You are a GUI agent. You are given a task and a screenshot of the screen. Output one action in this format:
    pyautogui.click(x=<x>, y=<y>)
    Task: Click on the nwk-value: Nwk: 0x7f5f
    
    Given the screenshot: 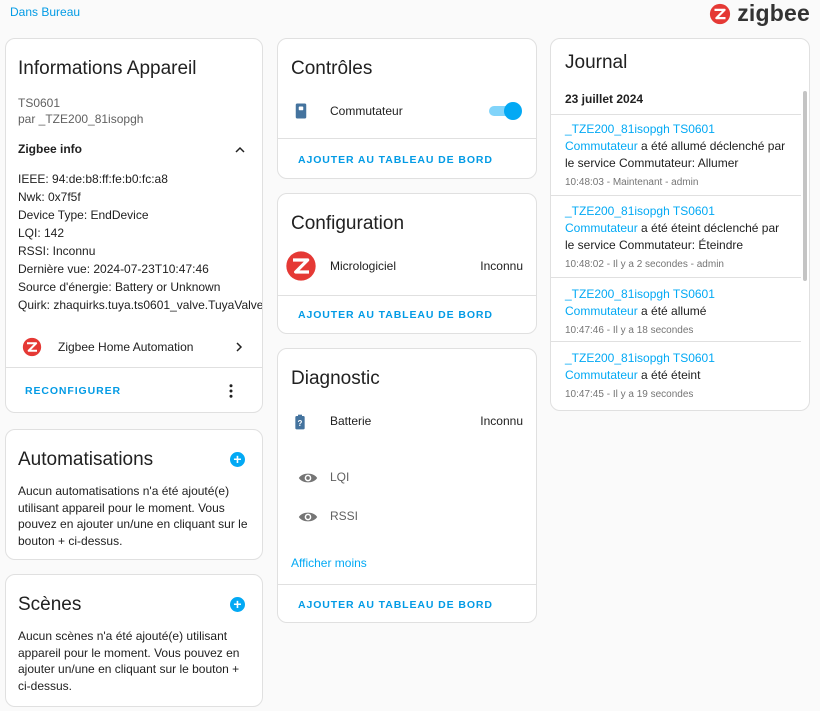 What is the action you would take?
    pyautogui.click(x=49, y=197)
    